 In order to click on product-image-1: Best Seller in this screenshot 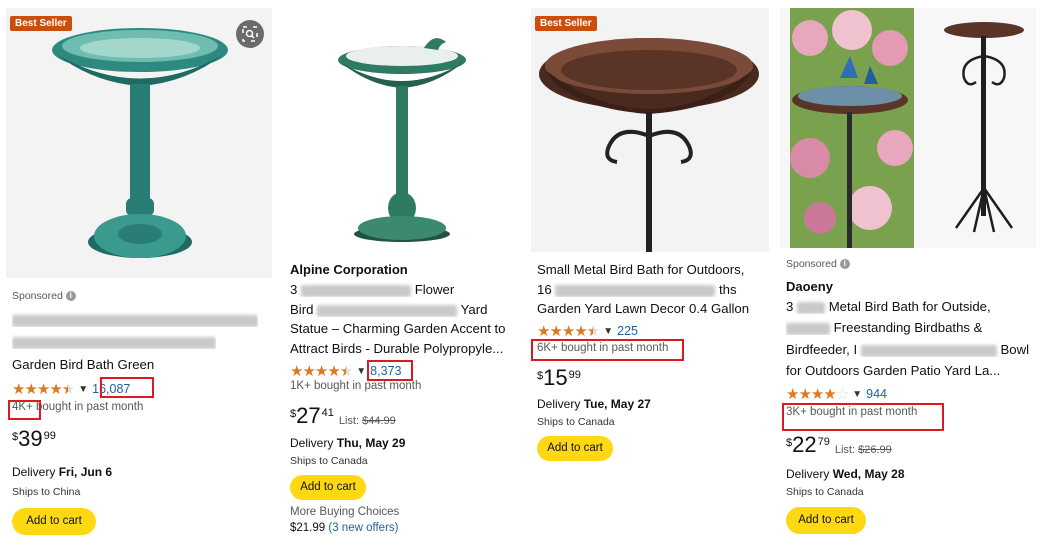, I will do `click(139, 143)`.